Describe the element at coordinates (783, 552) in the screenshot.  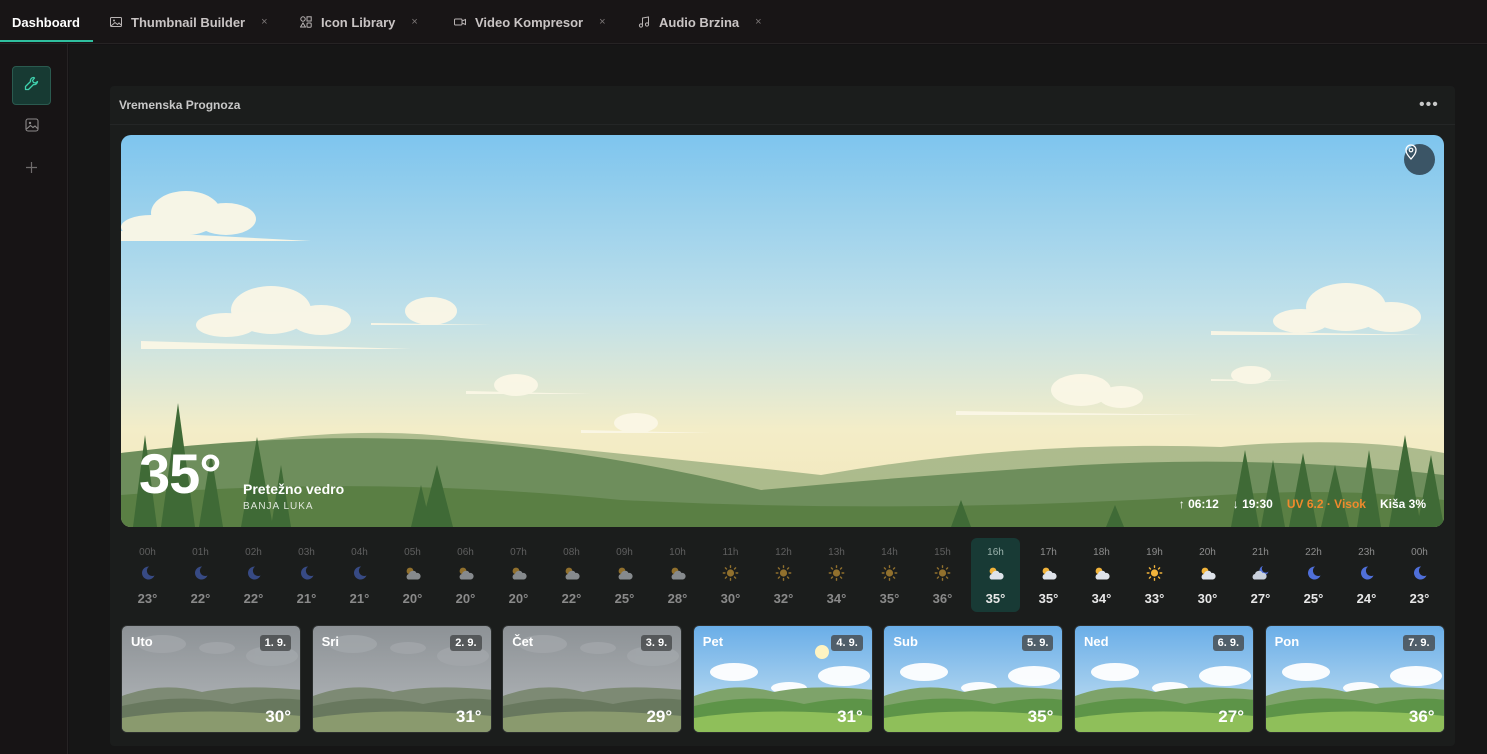
I see `hour-label: 12h` at that location.